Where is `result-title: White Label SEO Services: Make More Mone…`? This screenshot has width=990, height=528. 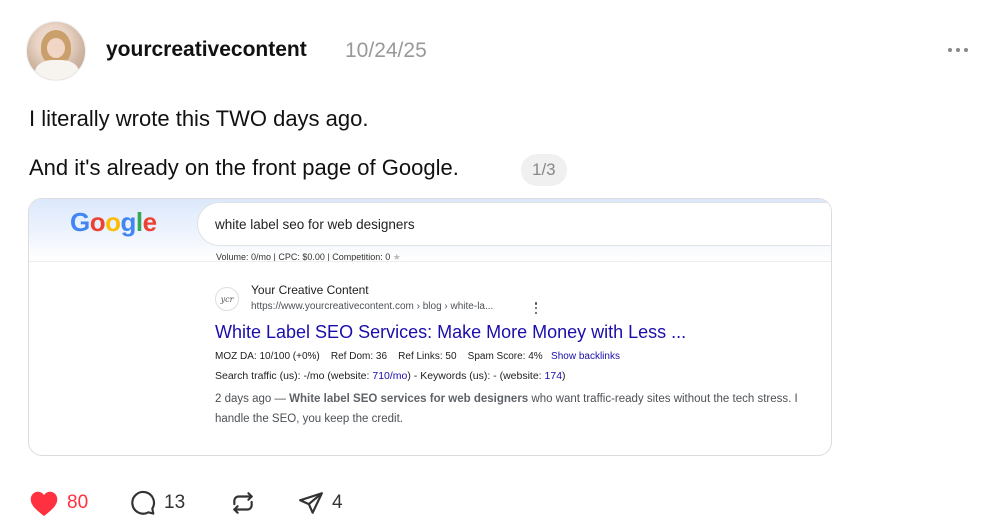 result-title: White Label SEO Services: Make More Mone… is located at coordinates (451, 332).